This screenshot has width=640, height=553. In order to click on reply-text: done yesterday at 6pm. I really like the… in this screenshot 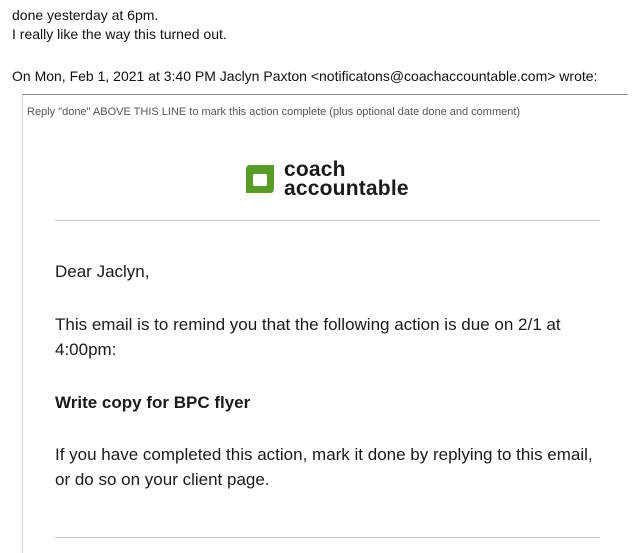, I will do `click(119, 25)`.